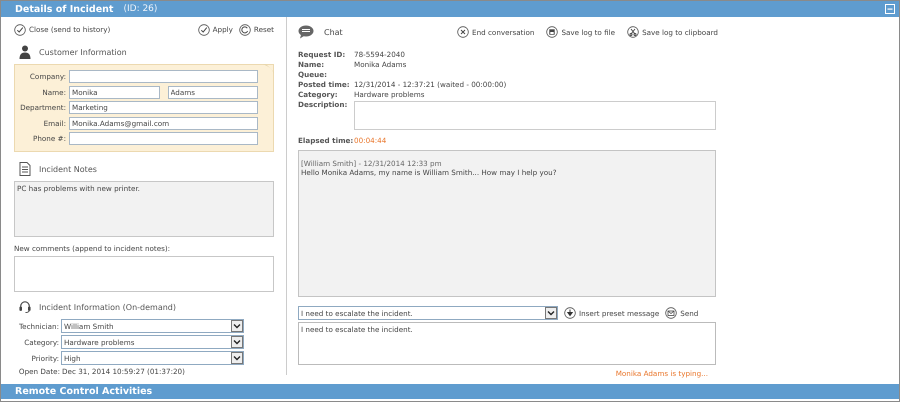 The height and width of the screenshot is (402, 900). What do you see at coordinates (890, 9) in the screenshot?
I see `collapse-icon` at bounding box center [890, 9].